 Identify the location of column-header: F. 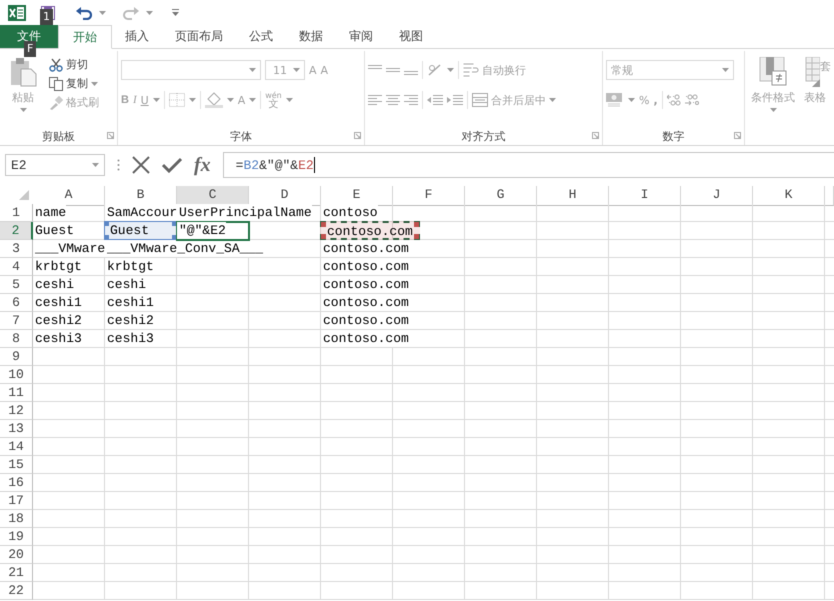
(429, 196).